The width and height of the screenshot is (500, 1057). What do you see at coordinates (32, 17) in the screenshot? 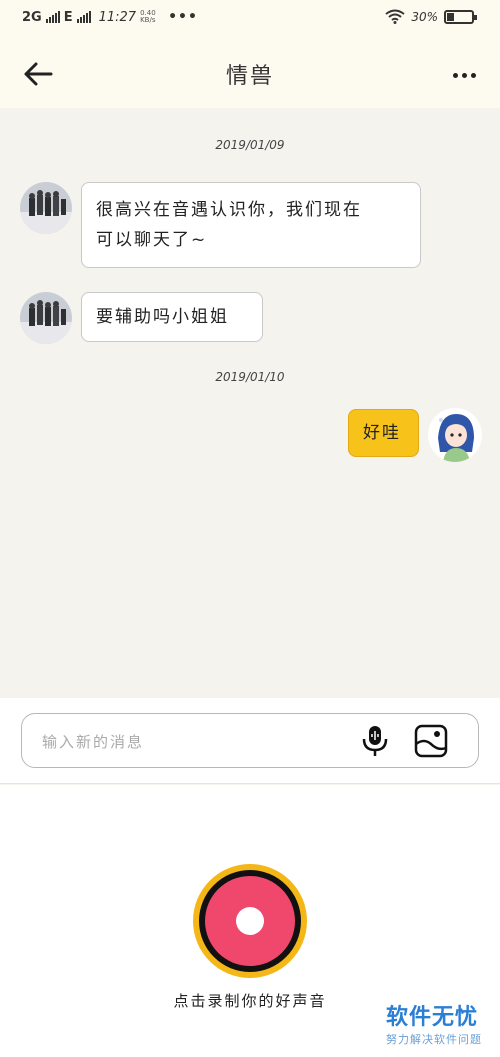
I see `network-label: 2G` at bounding box center [32, 17].